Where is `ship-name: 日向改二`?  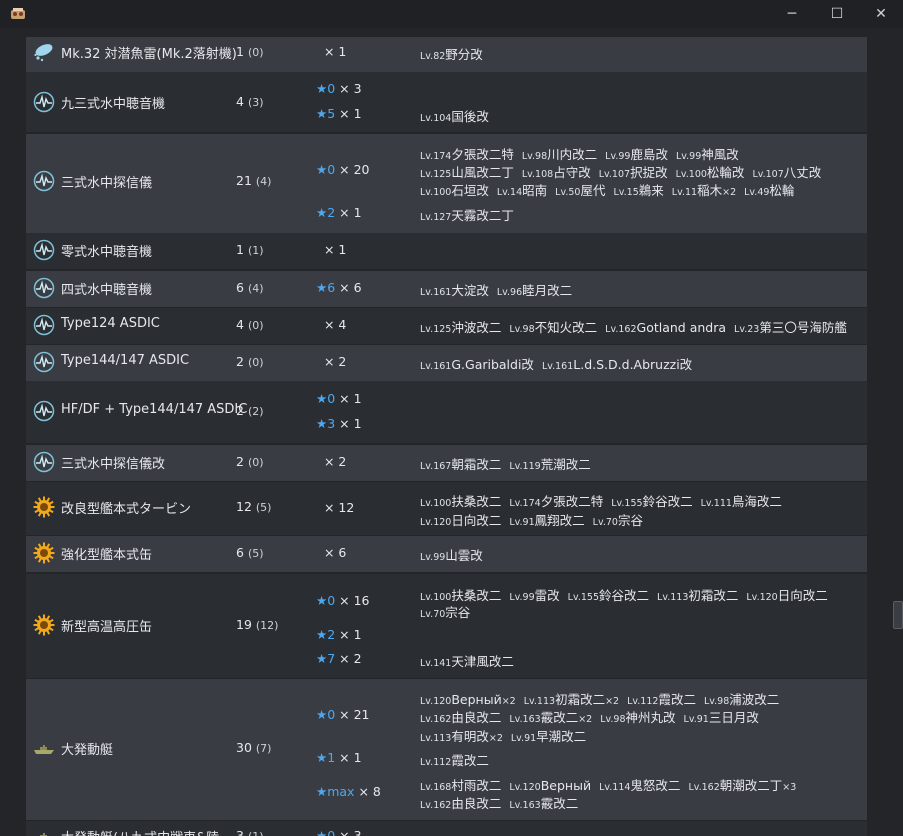 ship-name: 日向改二 is located at coordinates (476, 520).